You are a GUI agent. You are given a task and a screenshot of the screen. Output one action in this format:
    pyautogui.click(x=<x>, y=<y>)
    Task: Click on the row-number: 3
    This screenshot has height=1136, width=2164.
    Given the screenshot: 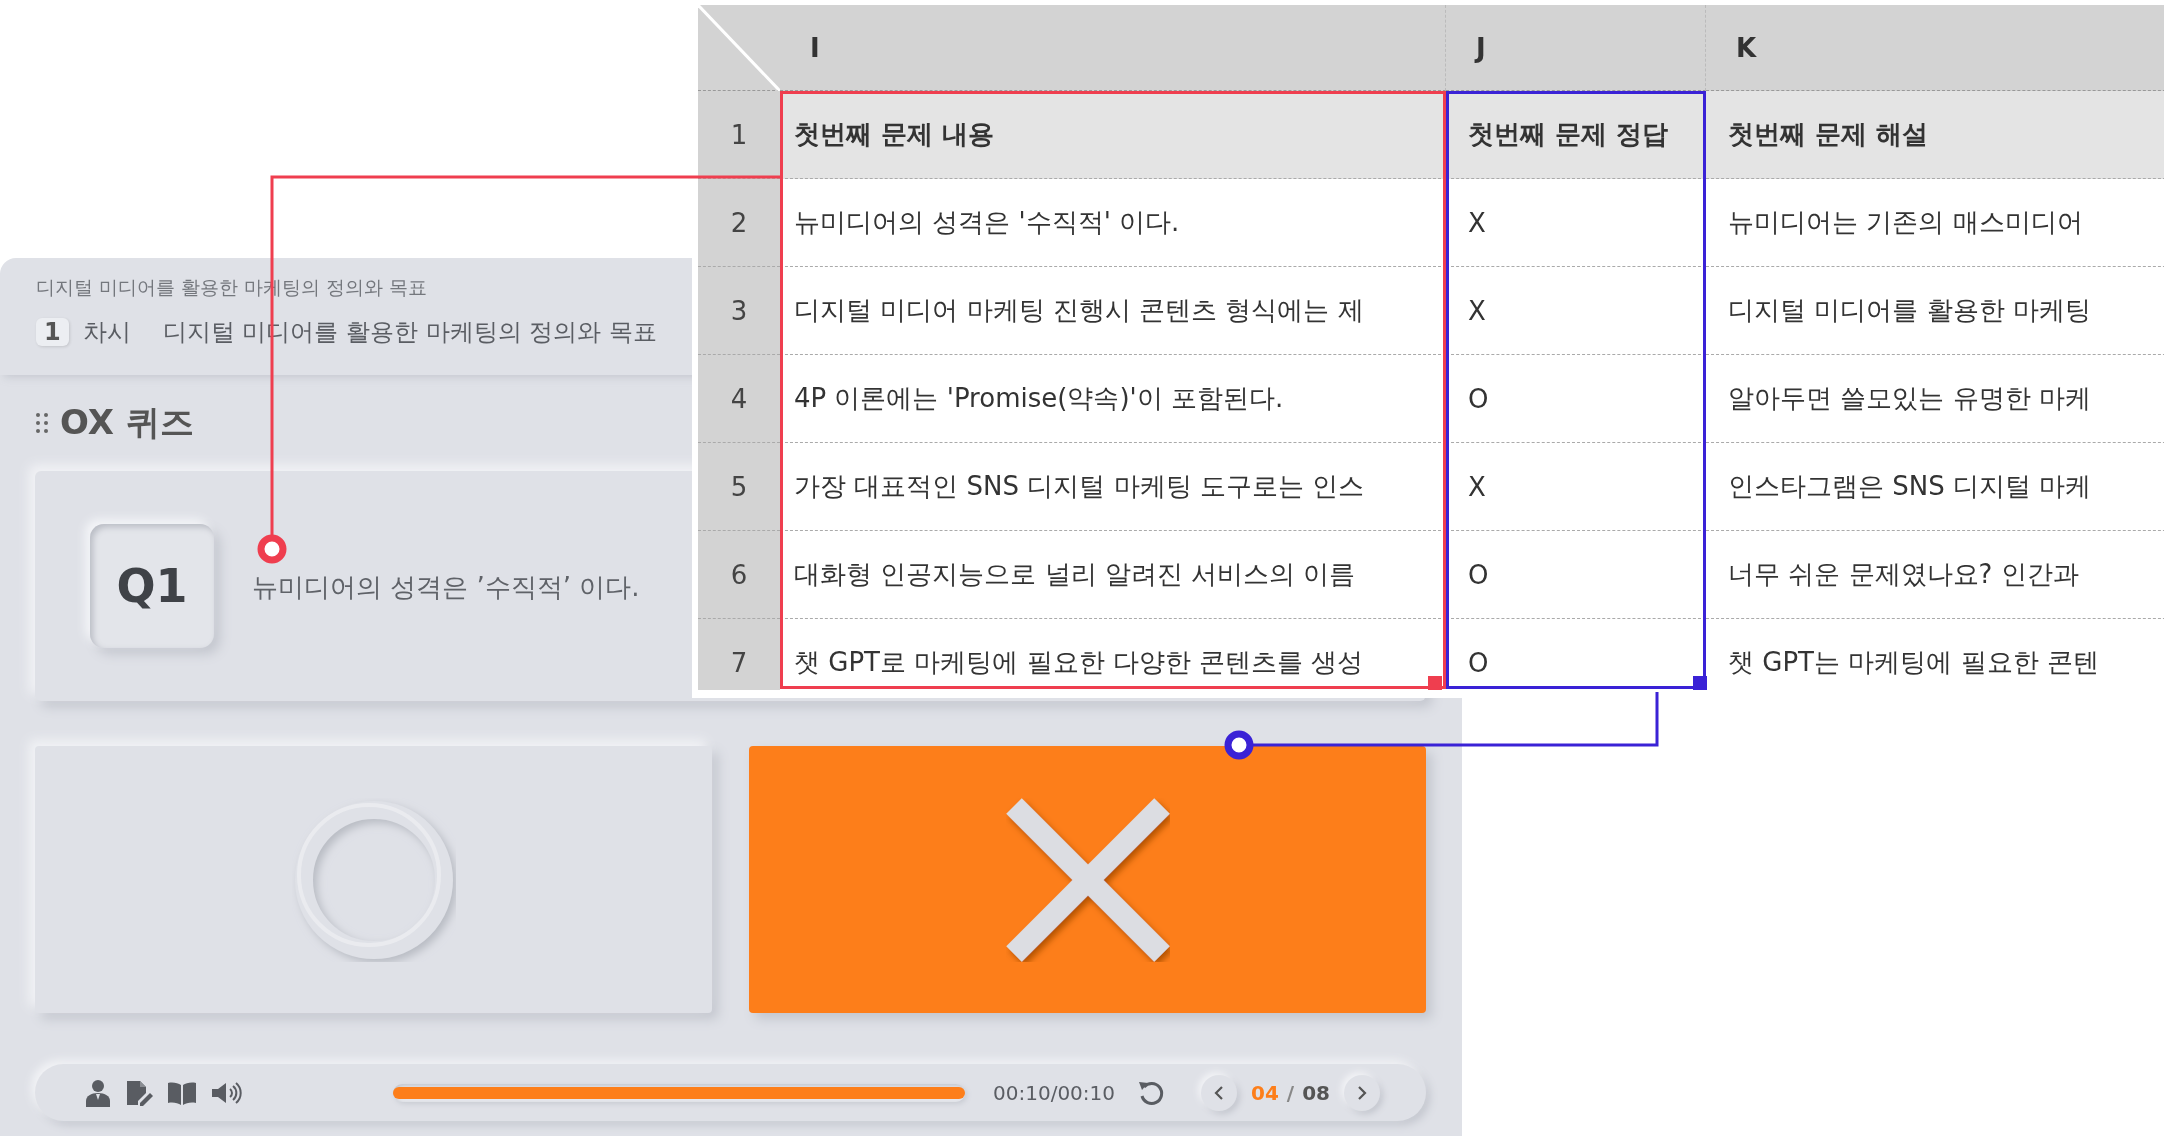 What is the action you would take?
    pyautogui.click(x=739, y=311)
    